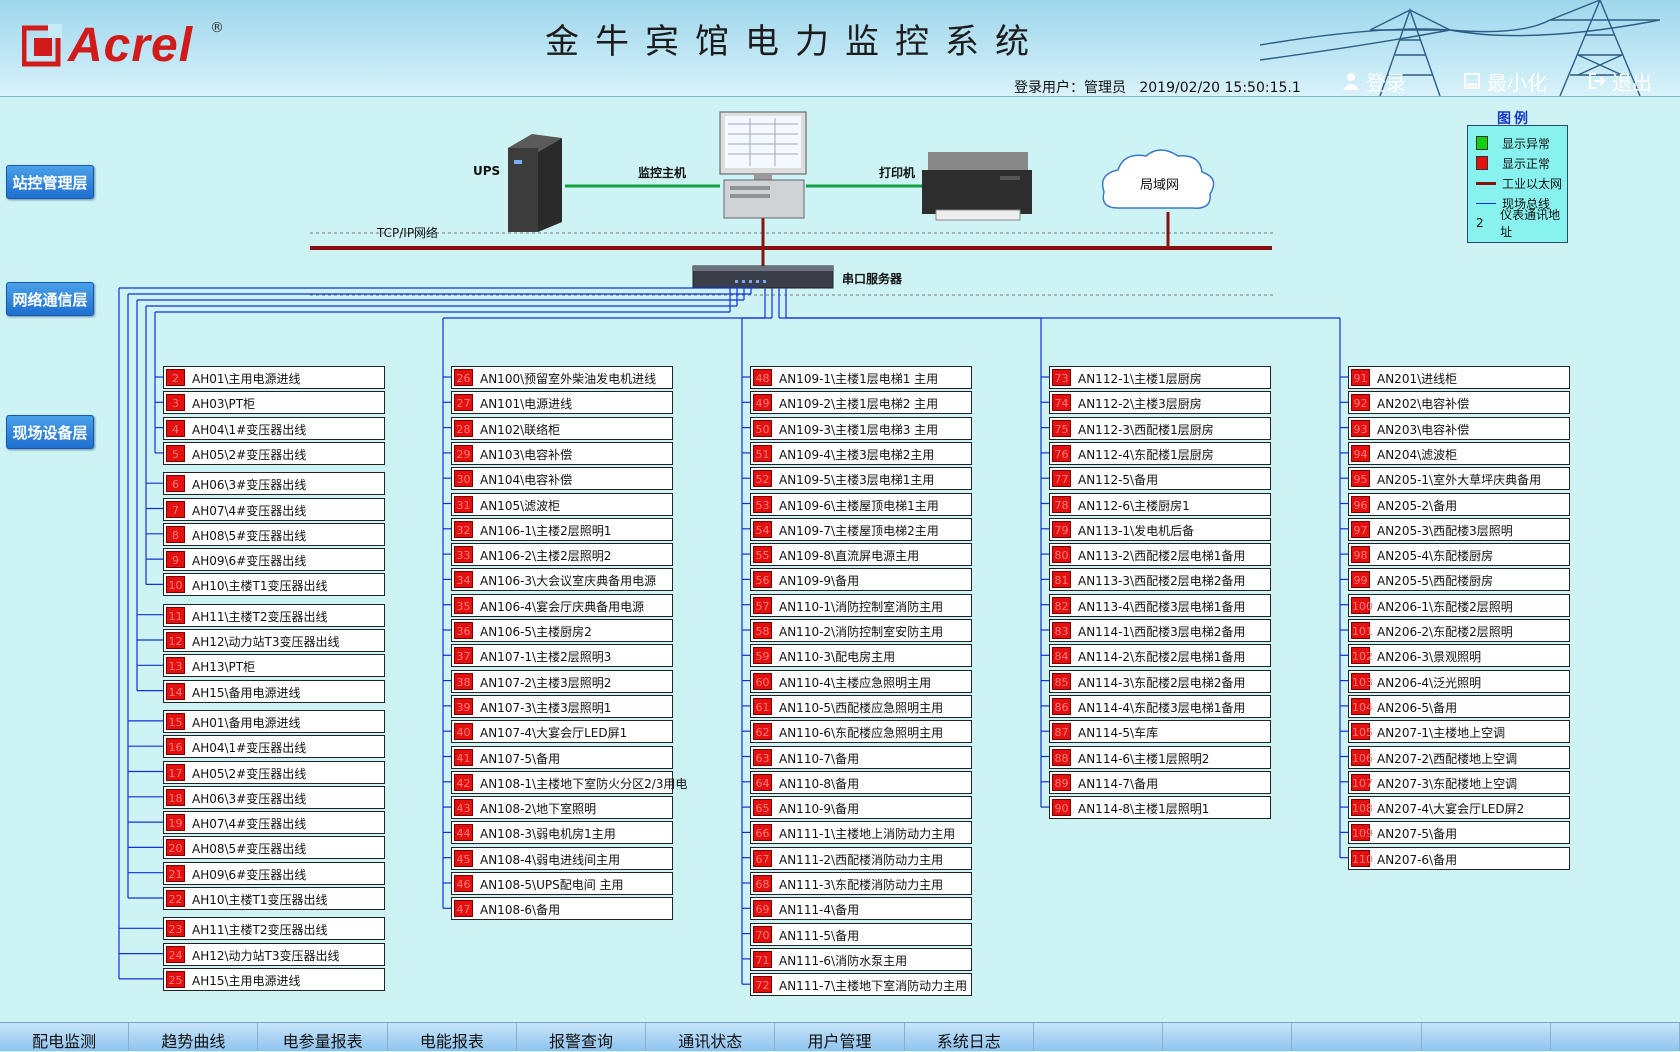 The image size is (1680, 1052). What do you see at coordinates (569, 782) in the screenshot?
I see `device-42: 42 AN108-1\主楼地下室防火分区2/3用电` at bounding box center [569, 782].